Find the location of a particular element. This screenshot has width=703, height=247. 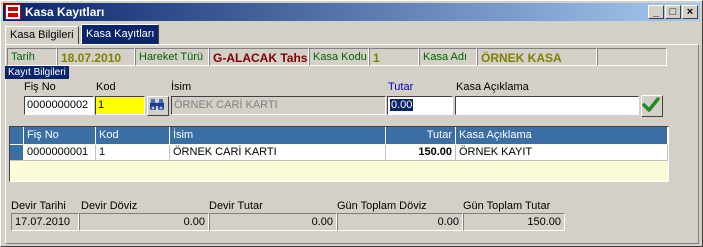

table-cell-tutar: 150.00 is located at coordinates (421, 153).